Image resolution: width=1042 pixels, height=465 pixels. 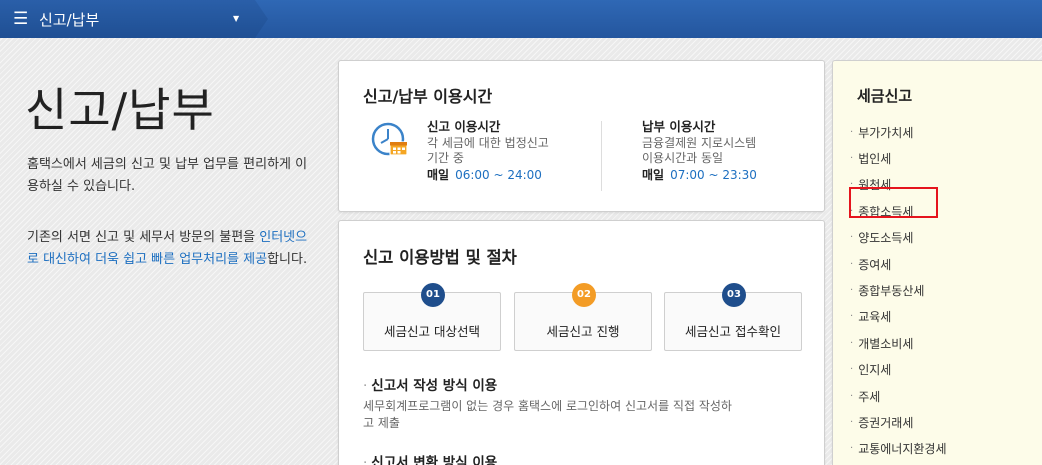 What do you see at coordinates (464, 126) in the screenshot?
I see `filing-hours-heading: 신고 이용시간` at bounding box center [464, 126].